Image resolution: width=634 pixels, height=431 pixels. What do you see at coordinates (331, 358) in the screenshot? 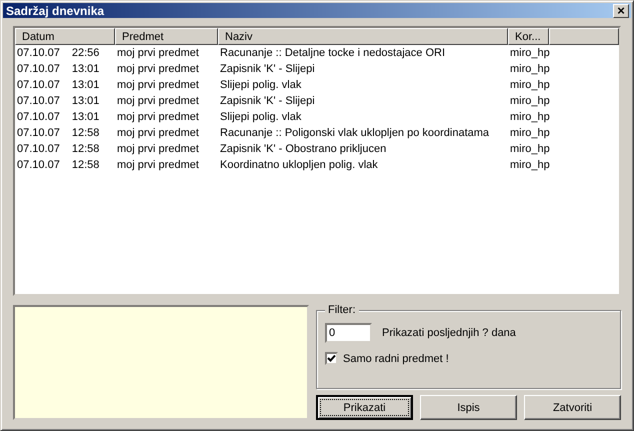
I see `checkbox` at bounding box center [331, 358].